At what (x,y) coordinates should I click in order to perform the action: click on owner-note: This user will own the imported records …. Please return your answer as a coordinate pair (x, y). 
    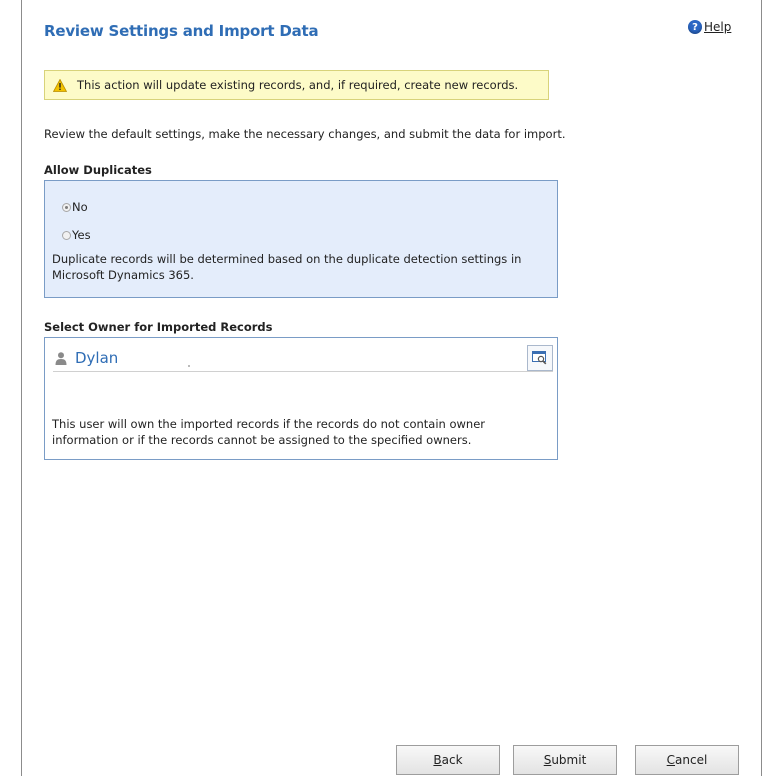
    Looking at the image, I should click on (269, 432).